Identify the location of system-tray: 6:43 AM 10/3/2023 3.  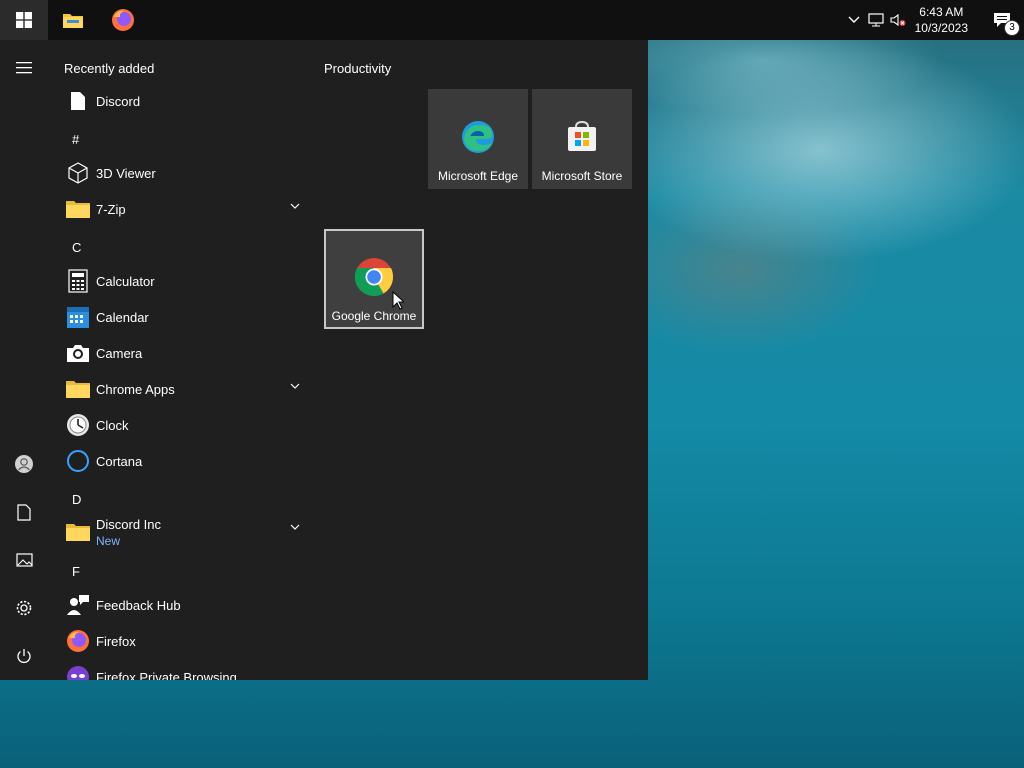
(933, 20).